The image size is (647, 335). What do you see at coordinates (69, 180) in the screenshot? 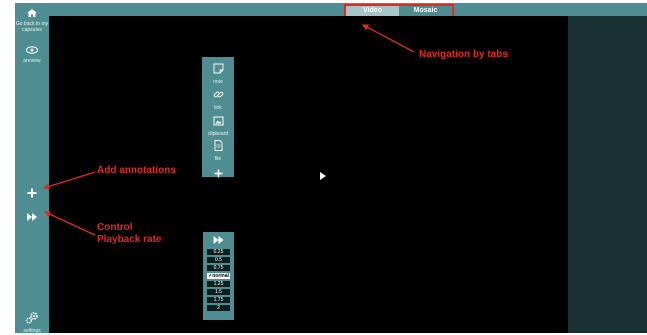
I see `annotations-arrow` at bounding box center [69, 180].